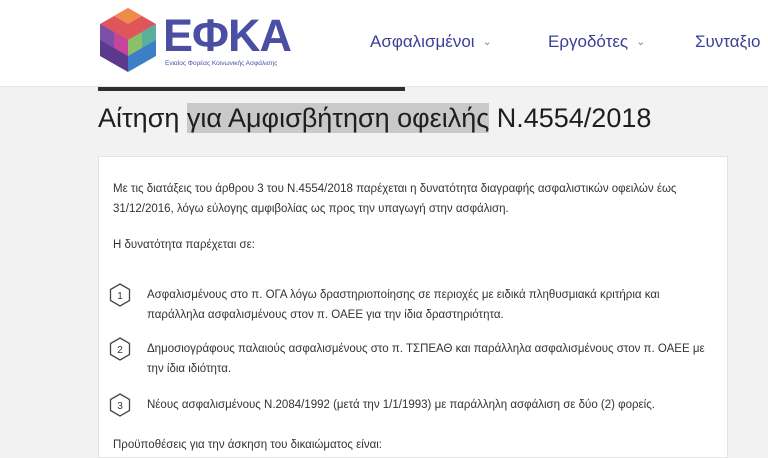 The image size is (768, 458). I want to click on nav-item-label: Συνταξιο, so click(728, 41).